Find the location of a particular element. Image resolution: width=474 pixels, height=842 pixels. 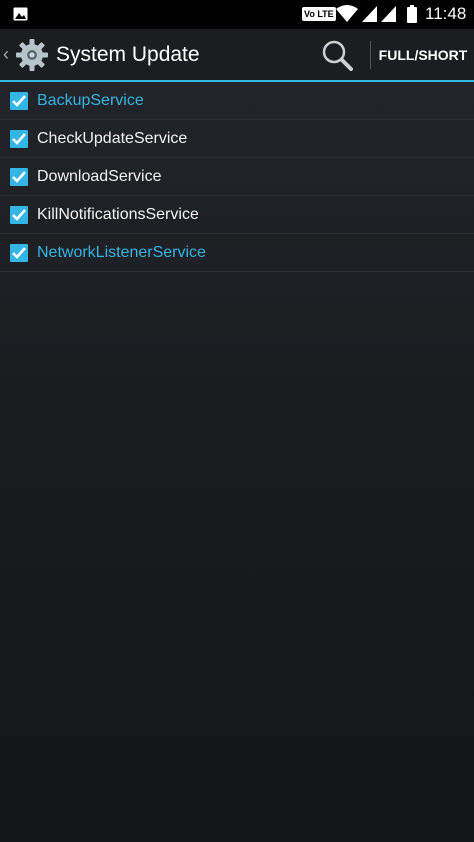

service-label: CheckUpdateService is located at coordinates (112, 138).